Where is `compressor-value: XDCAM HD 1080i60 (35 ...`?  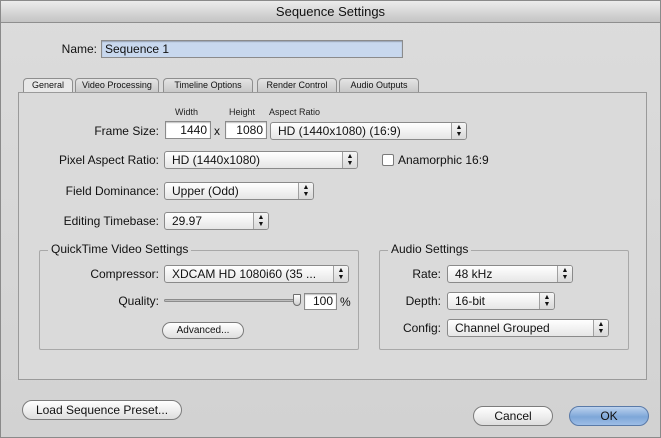 compressor-value: XDCAM HD 1080i60 (35 ... is located at coordinates (244, 274).